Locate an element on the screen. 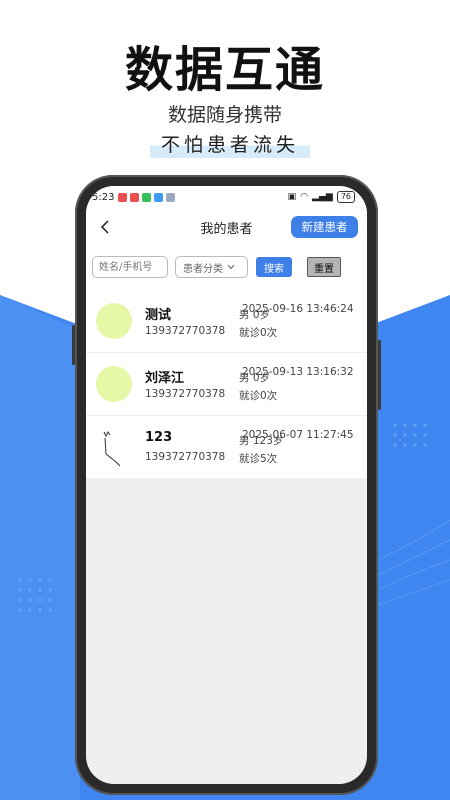  search-button: 搜索 is located at coordinates (274, 267).